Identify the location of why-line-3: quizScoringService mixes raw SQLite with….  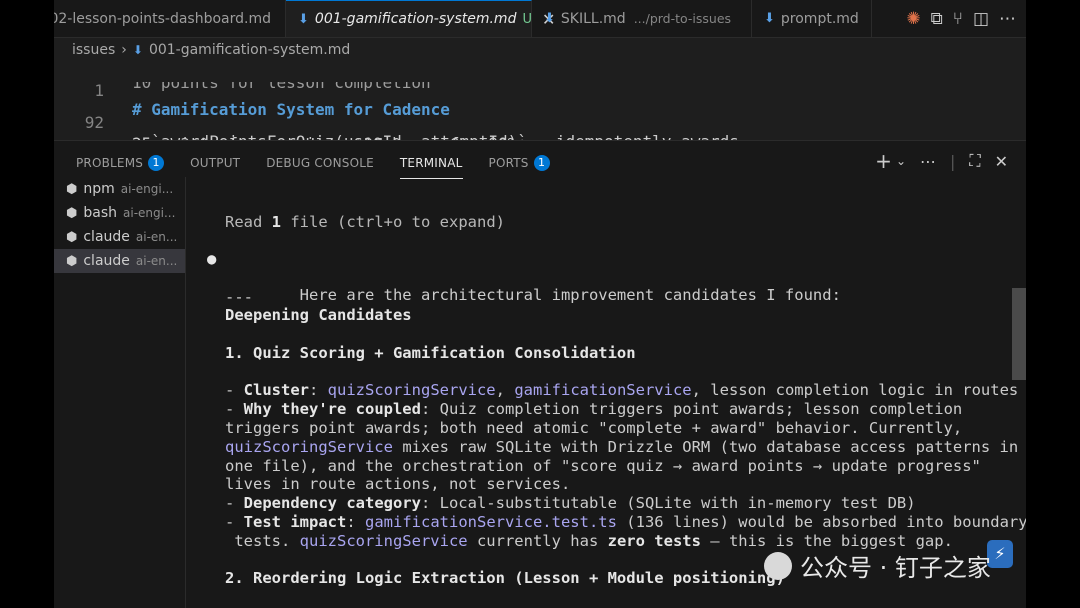
(621, 447).